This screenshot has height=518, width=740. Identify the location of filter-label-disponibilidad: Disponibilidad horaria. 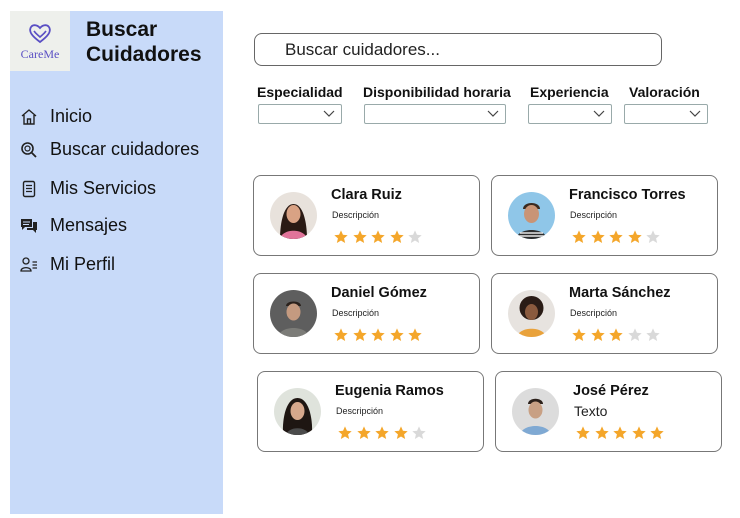
(437, 92).